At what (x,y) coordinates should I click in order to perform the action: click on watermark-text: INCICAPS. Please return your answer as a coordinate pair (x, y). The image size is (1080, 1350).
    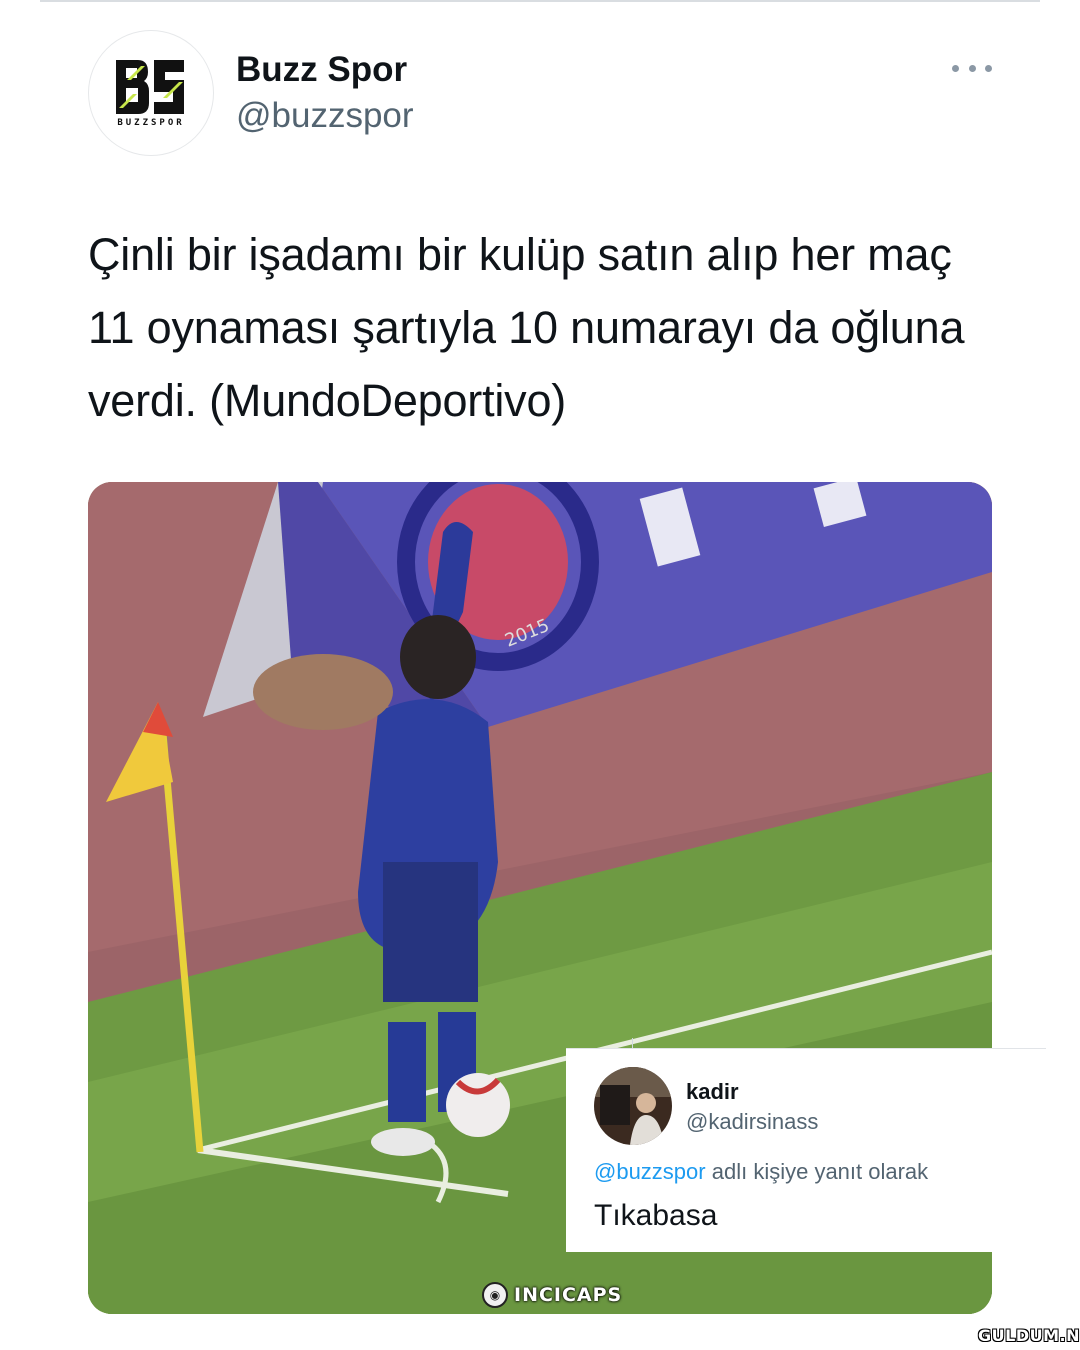
    Looking at the image, I should click on (568, 1295).